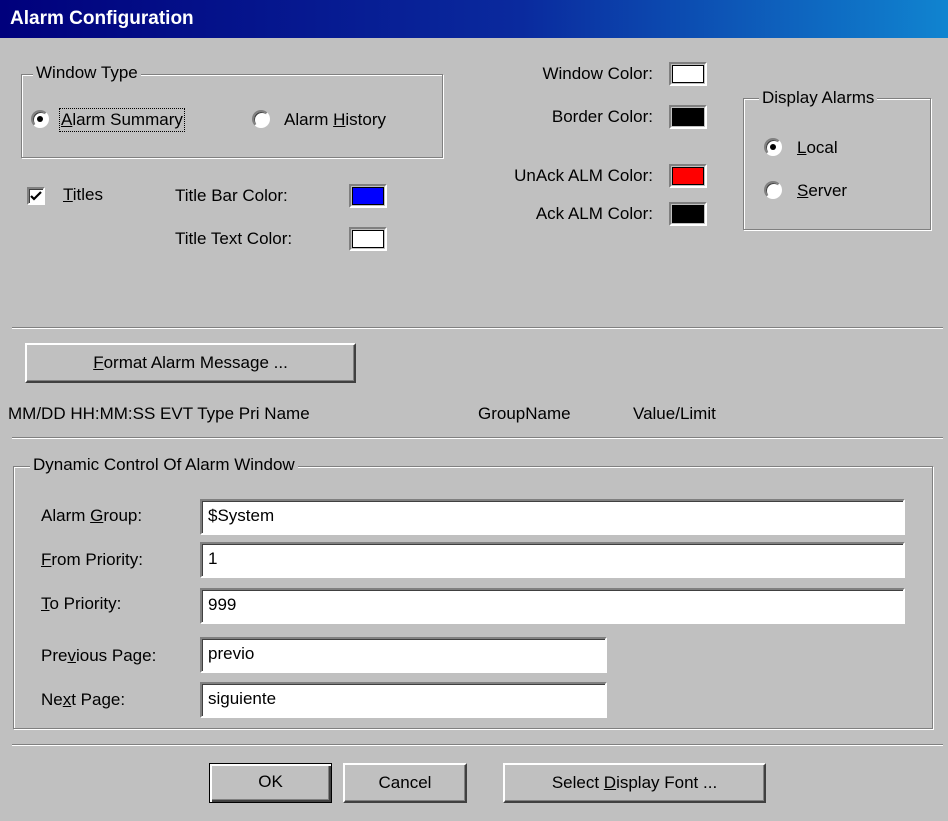 The image size is (948, 821). I want to click on border-color-swatch, so click(688, 117).